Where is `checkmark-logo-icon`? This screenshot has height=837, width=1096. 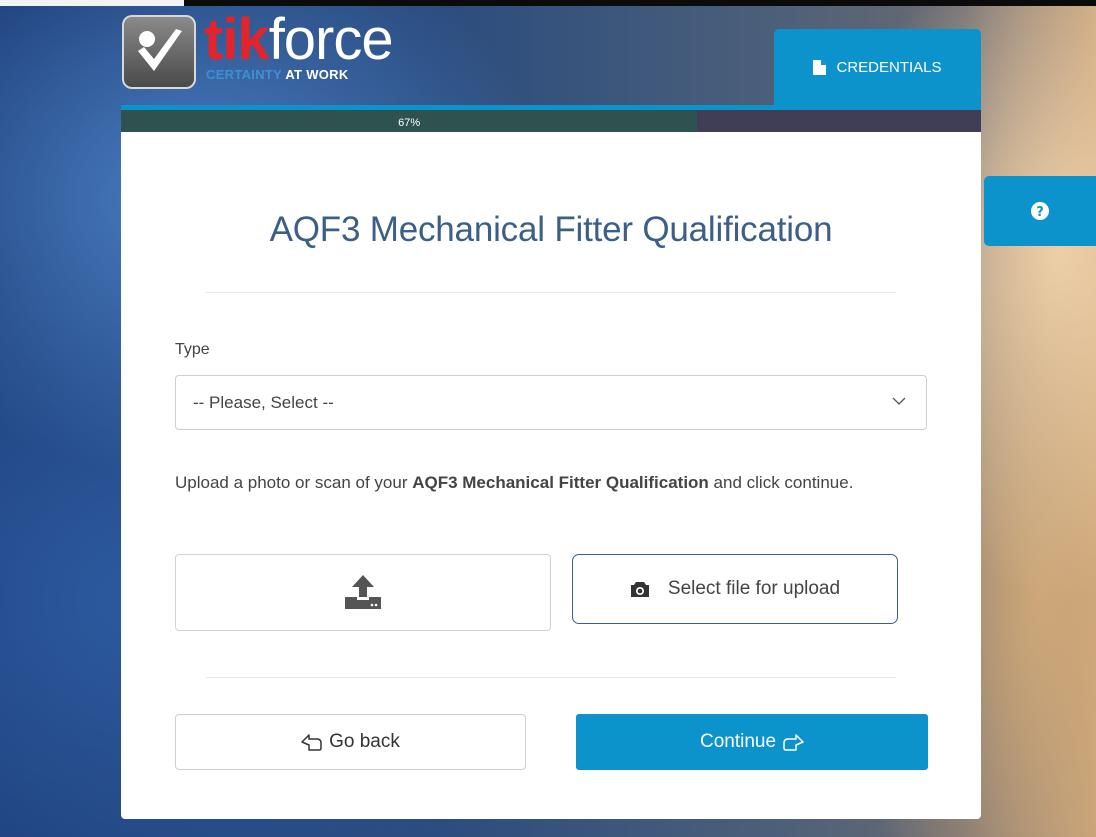
checkmark-logo-icon is located at coordinates (159, 52).